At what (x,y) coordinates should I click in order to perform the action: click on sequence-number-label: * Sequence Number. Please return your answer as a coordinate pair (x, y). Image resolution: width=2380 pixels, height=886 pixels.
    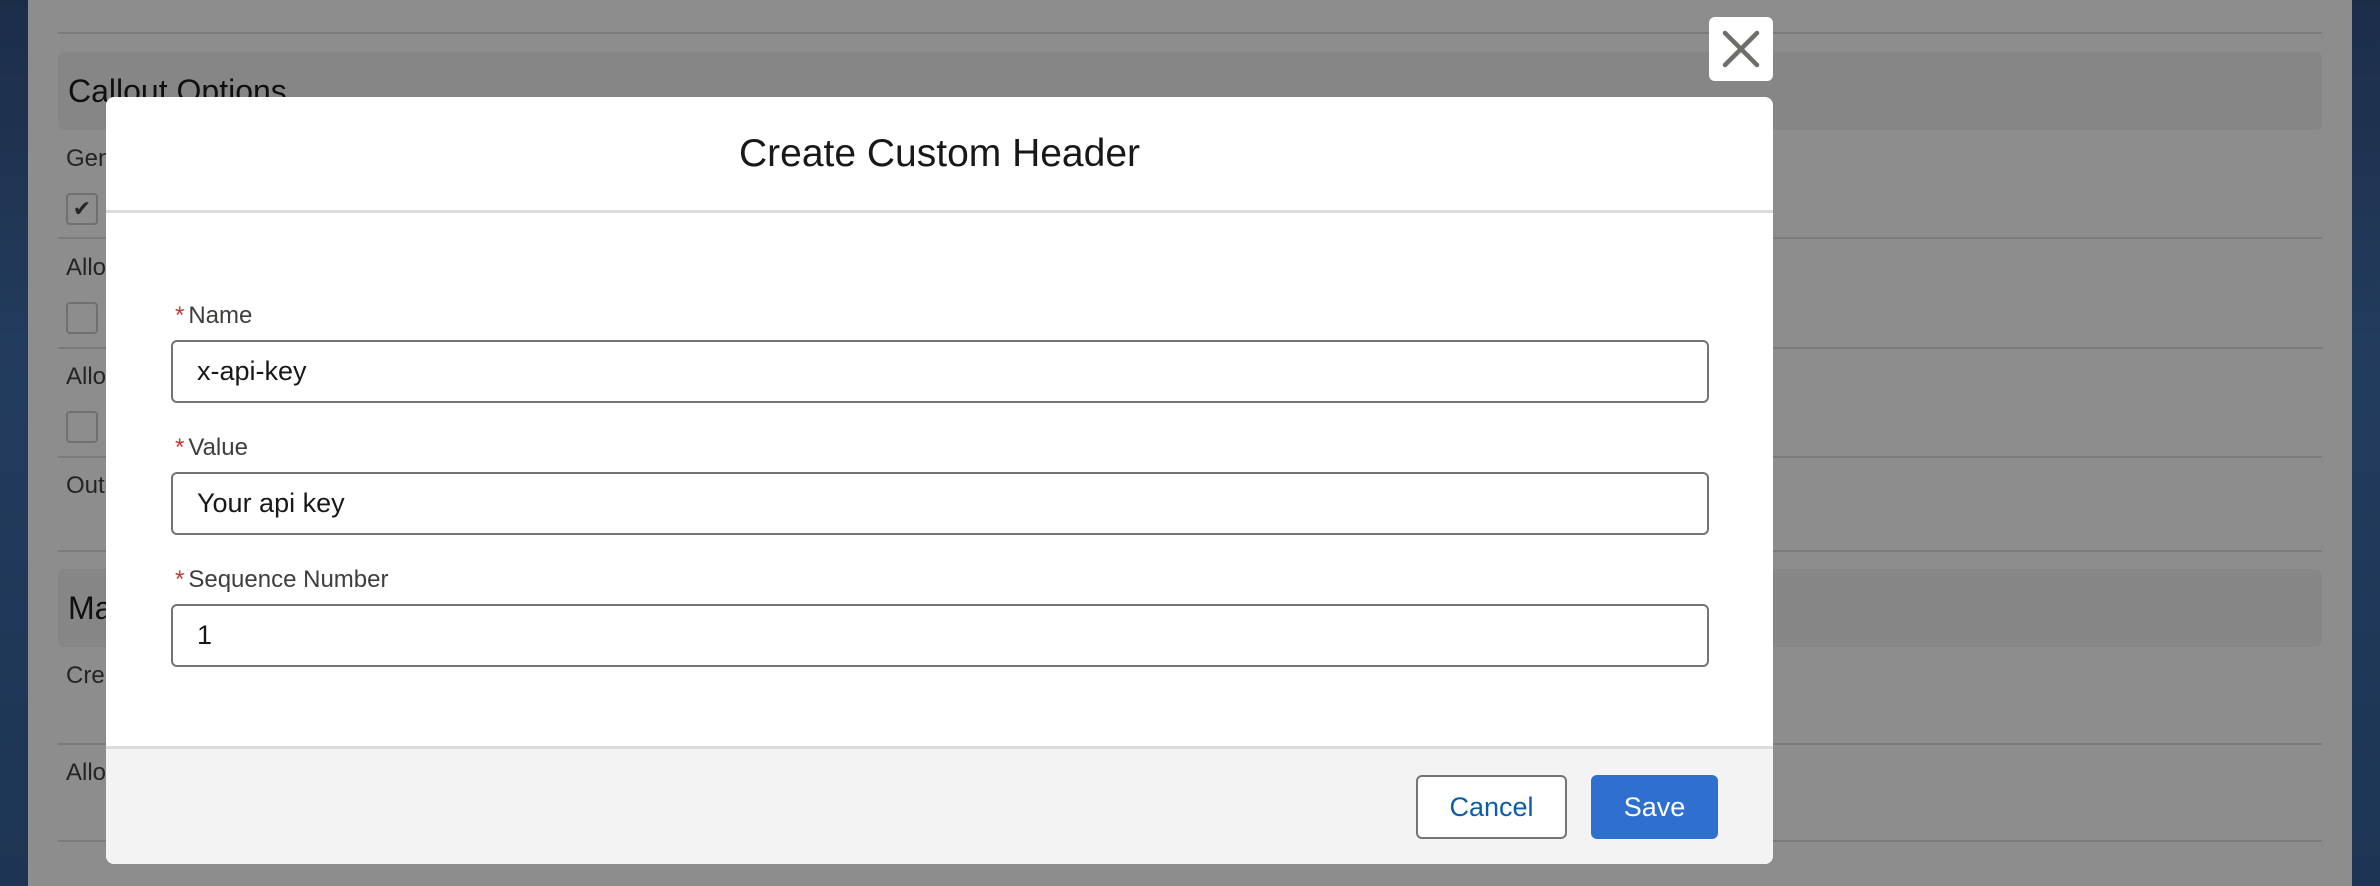
    Looking at the image, I should click on (940, 580).